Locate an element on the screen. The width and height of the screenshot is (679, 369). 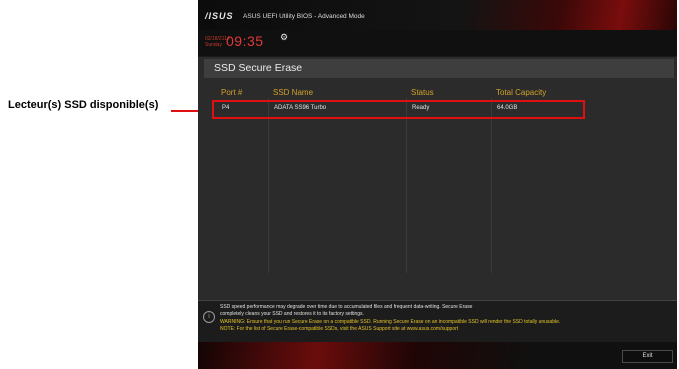
window-title: ASUS UEFI Utility BIOS - Advanced Mode is located at coordinates (304, 16).